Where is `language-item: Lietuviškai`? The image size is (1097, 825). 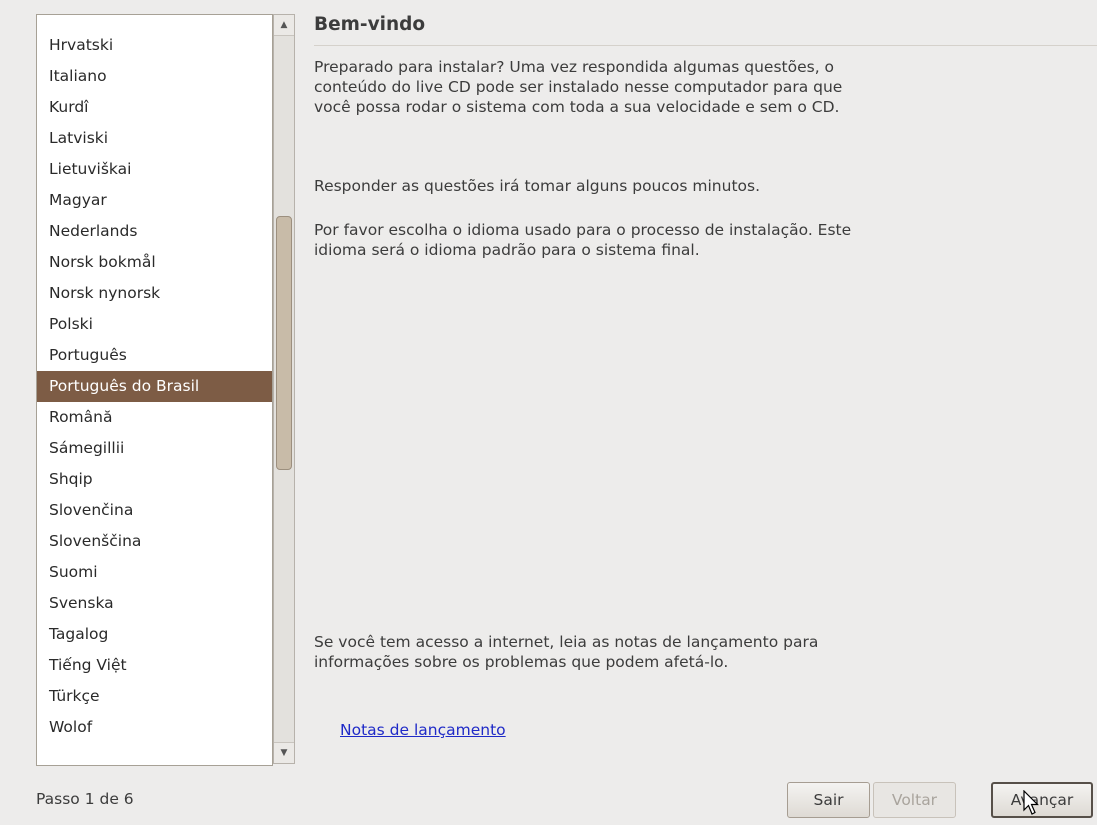
language-item: Lietuviškai is located at coordinates (154, 169).